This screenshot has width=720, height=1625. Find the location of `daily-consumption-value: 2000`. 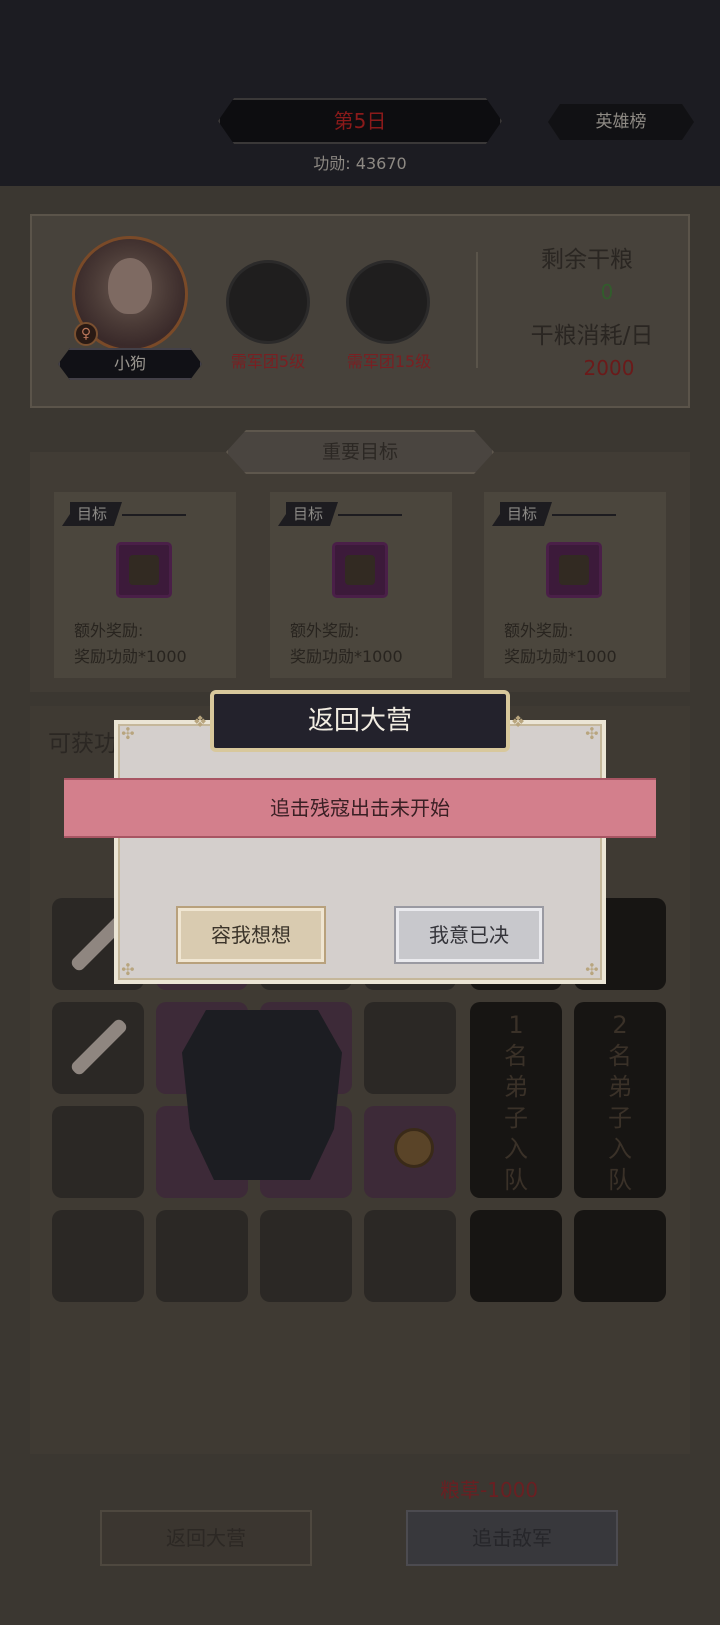

daily-consumption-value: 2000 is located at coordinates (609, 368).